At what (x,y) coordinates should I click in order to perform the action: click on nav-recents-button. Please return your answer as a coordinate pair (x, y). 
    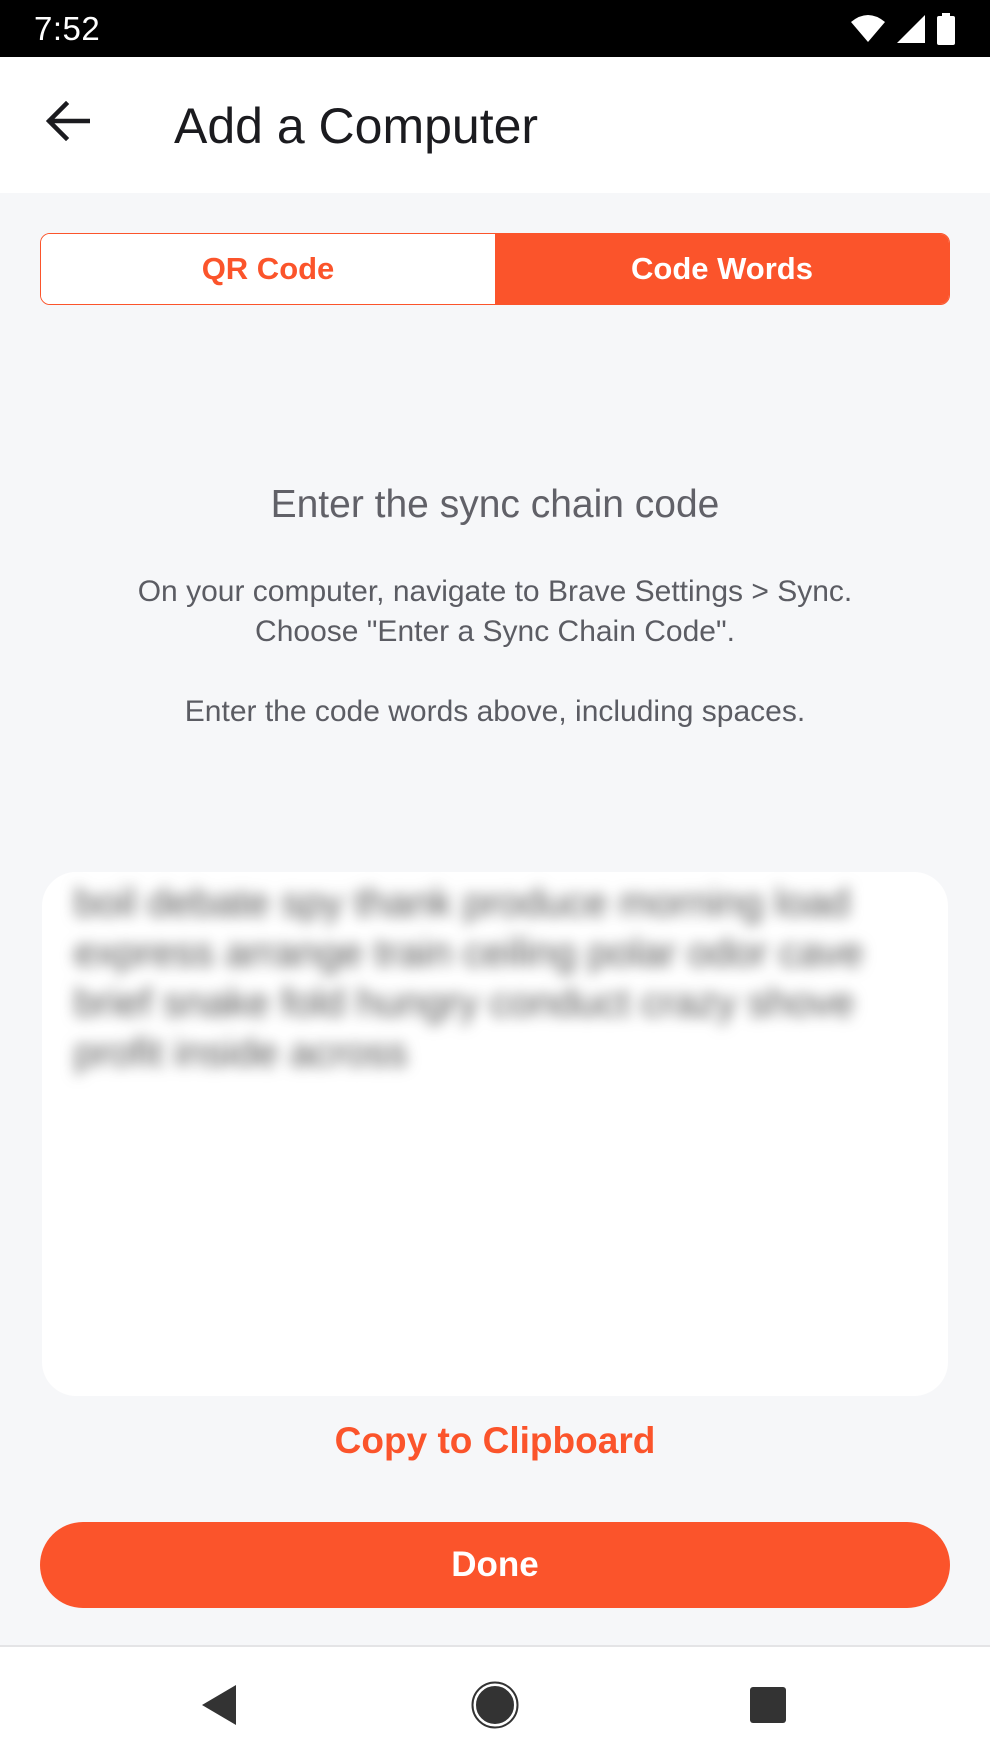
    Looking at the image, I should click on (768, 1707).